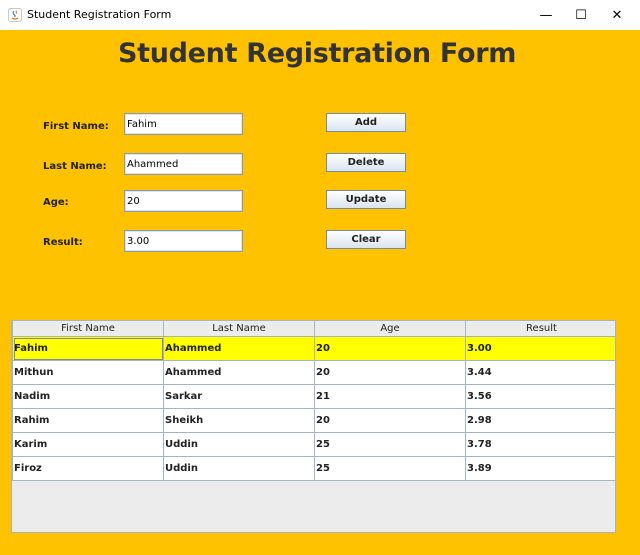  I want to click on window-title: Student Registration Form, so click(99, 14).